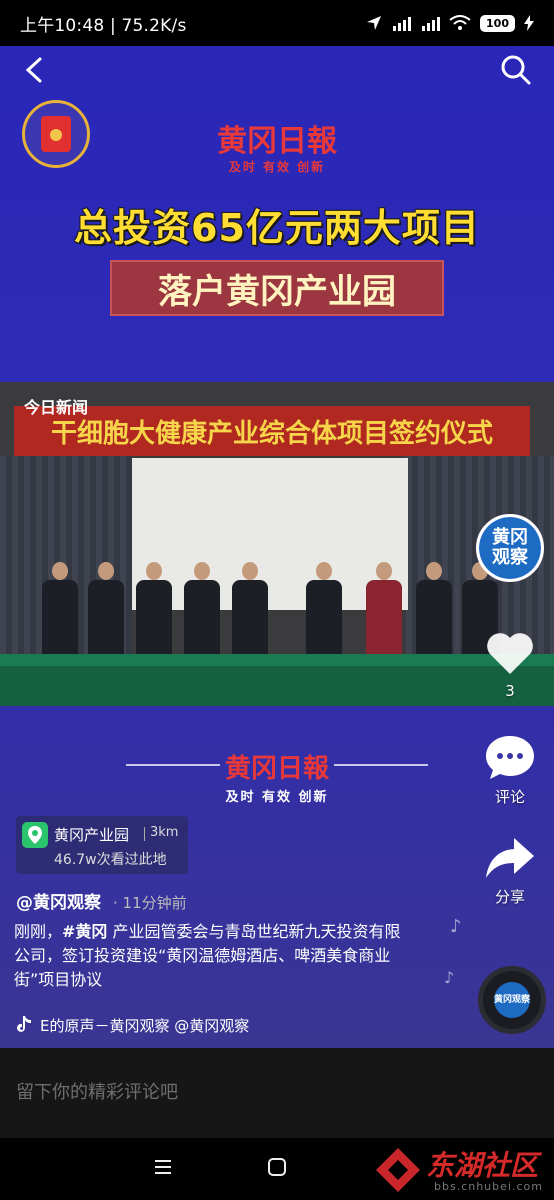 This screenshot has width=554, height=1200. I want to click on search-icon, so click(516, 70).